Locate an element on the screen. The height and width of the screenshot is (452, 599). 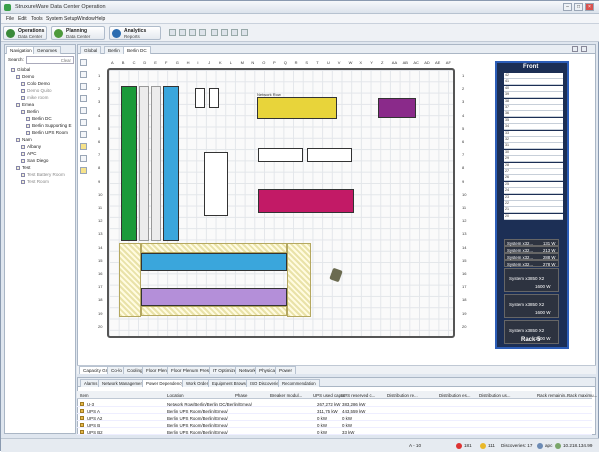
rack-server: System x32... 213 W is located at coordinates (531, 249).